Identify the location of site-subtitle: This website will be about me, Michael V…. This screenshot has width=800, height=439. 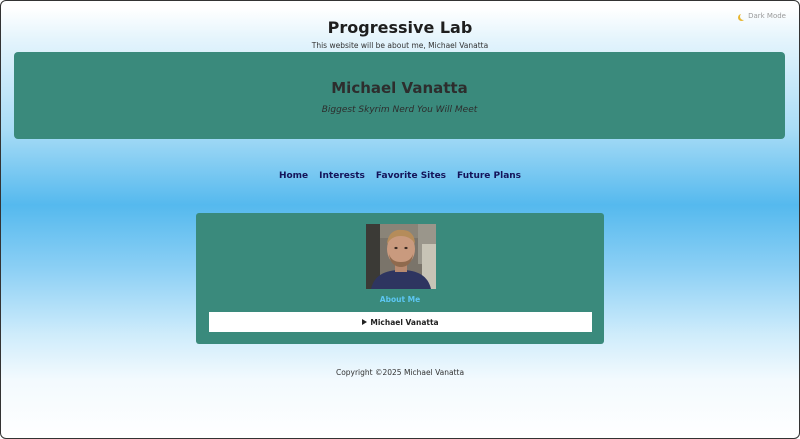
(400, 45).